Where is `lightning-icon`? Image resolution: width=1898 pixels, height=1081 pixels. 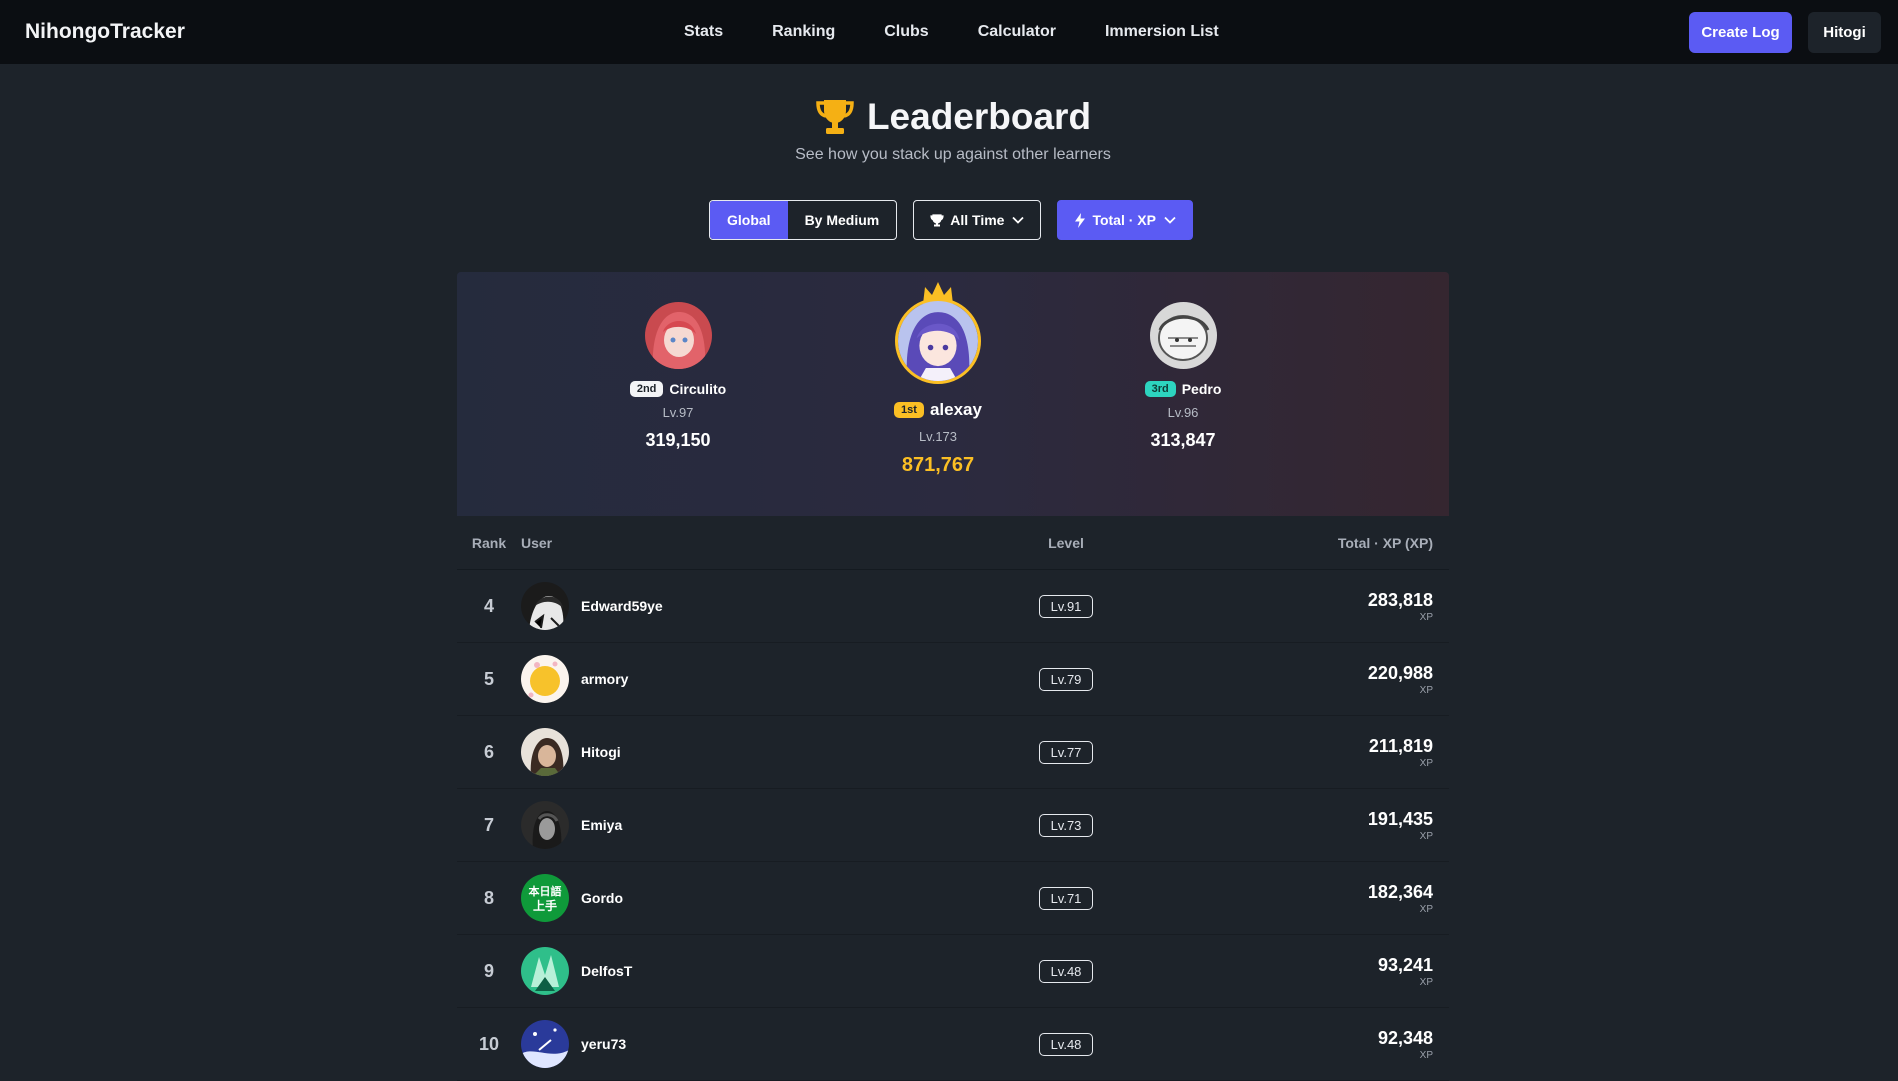
lightning-icon is located at coordinates (1080, 220).